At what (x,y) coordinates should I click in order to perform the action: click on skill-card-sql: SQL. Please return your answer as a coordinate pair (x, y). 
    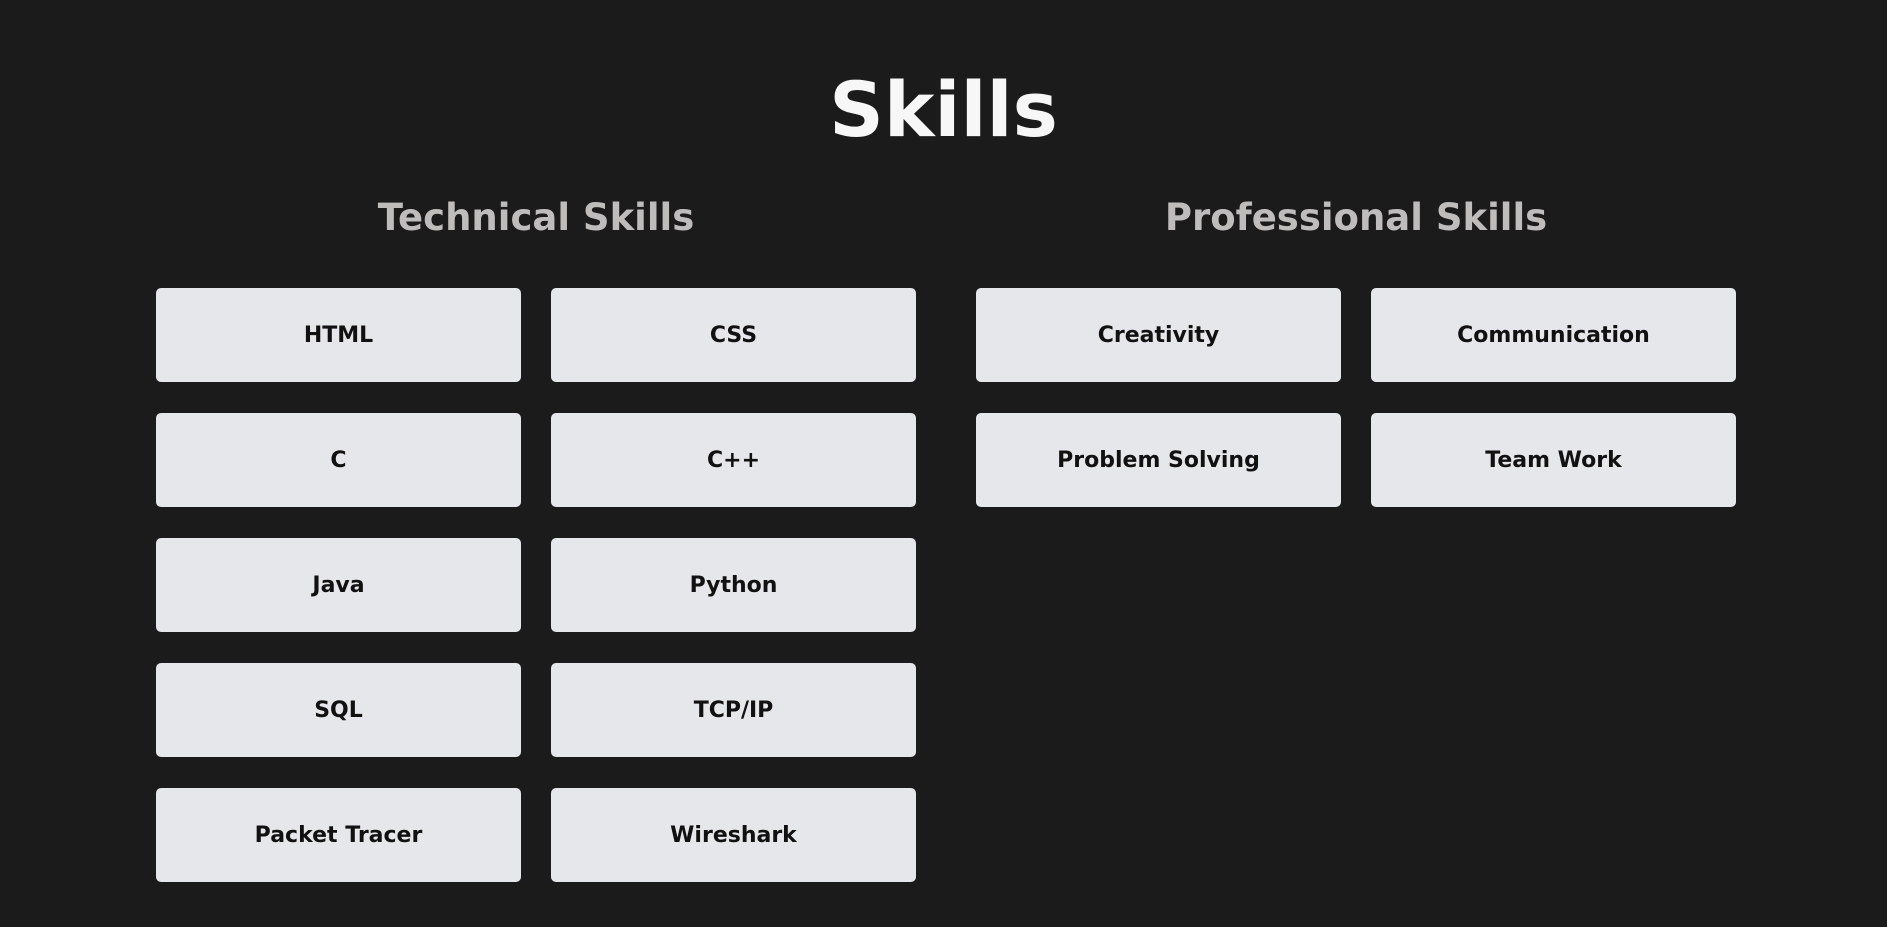
    Looking at the image, I should click on (338, 710).